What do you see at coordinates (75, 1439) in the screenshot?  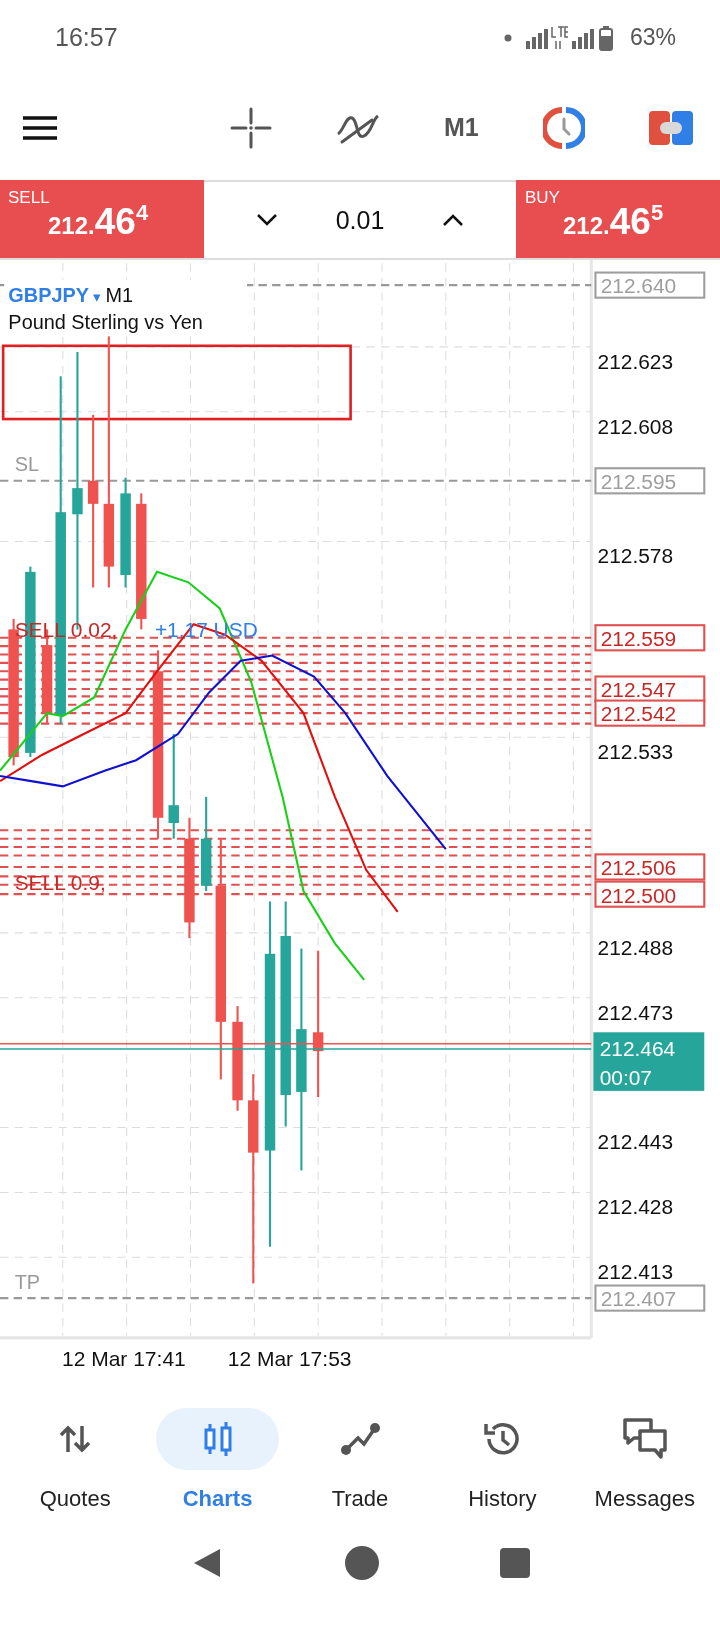 I see `sort-arrows-icon` at bounding box center [75, 1439].